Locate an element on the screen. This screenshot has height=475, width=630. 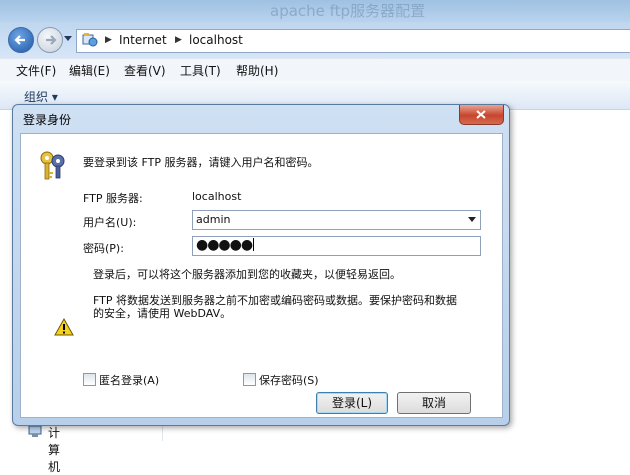
info-text: 登录后，可以将这个服务器添加到您的收藏夹，以便轻易返回。 is located at coordinates (247, 274).